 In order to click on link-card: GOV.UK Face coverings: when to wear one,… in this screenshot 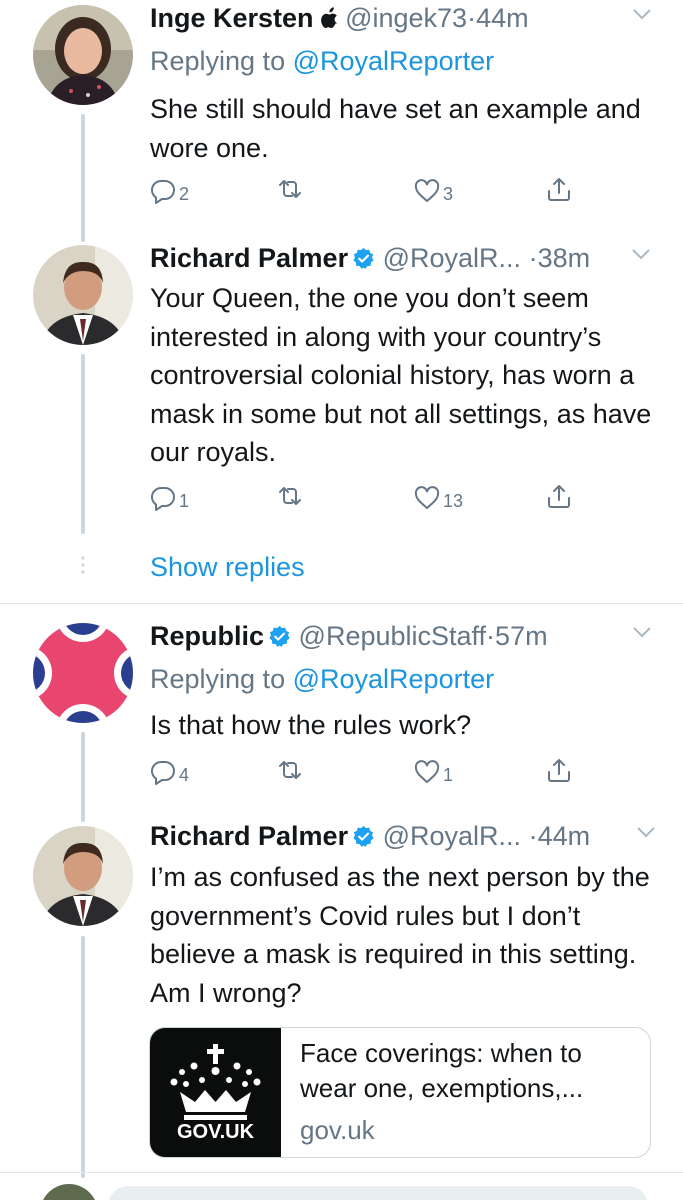, I will do `click(400, 1092)`.